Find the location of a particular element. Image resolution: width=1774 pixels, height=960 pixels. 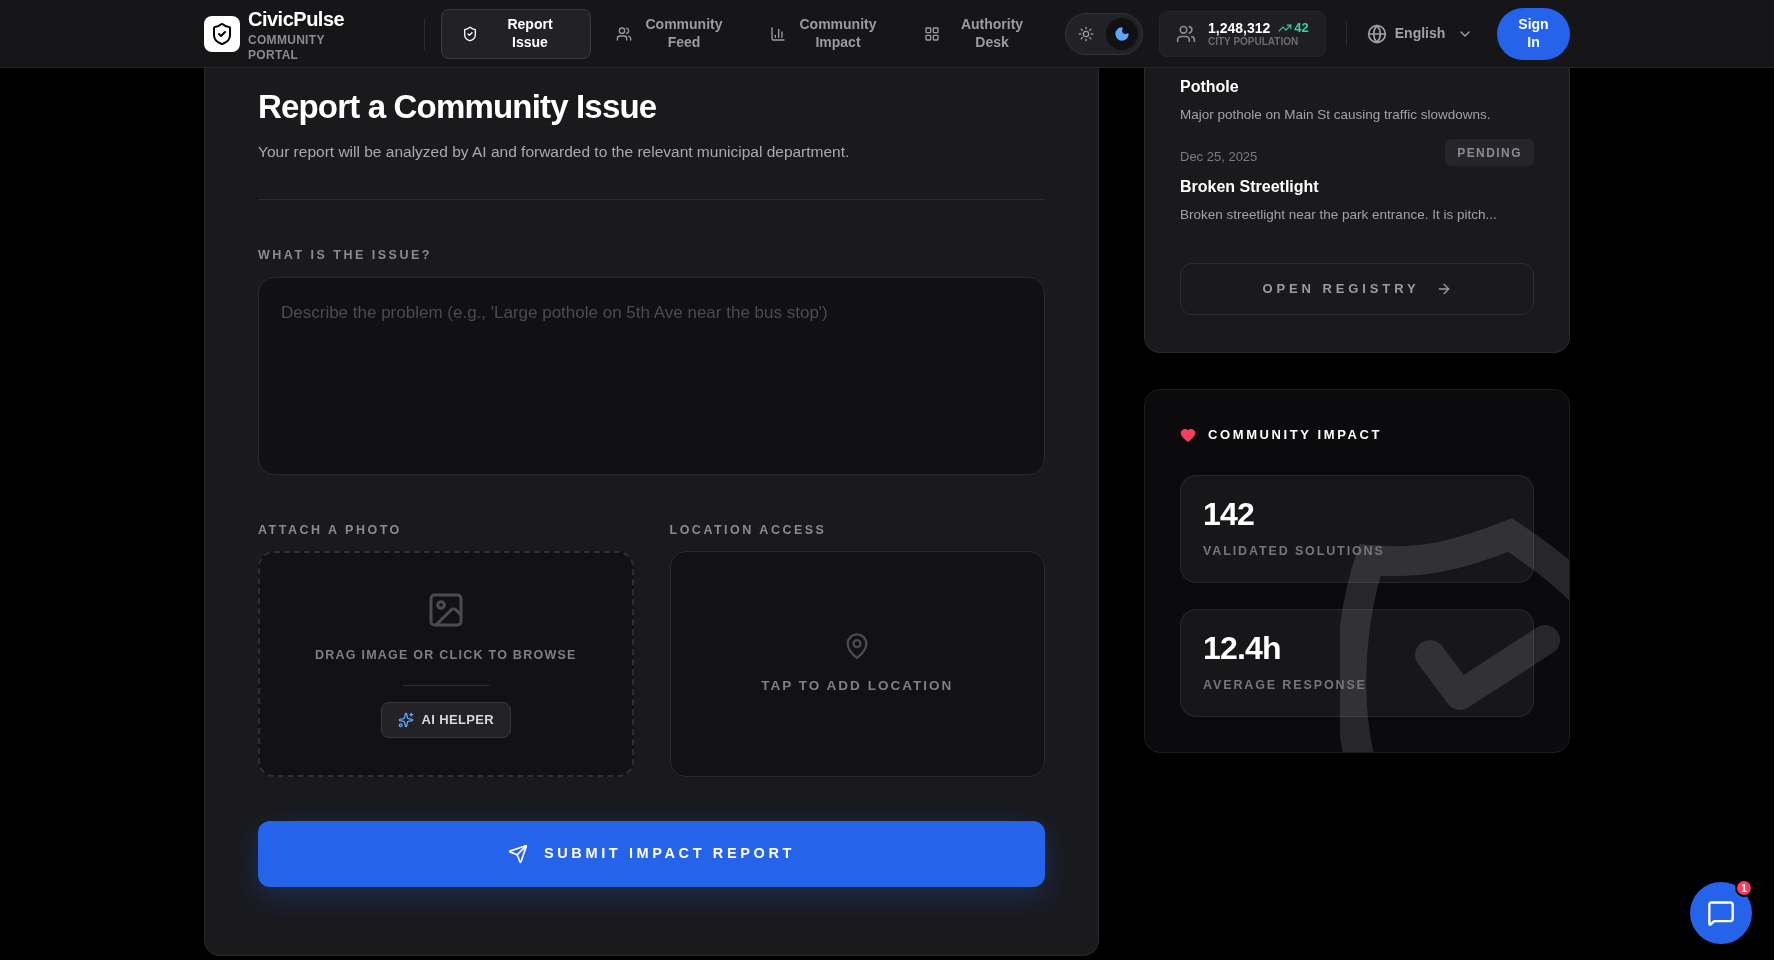

sign-in-button: Sign In is located at coordinates (1533, 33).